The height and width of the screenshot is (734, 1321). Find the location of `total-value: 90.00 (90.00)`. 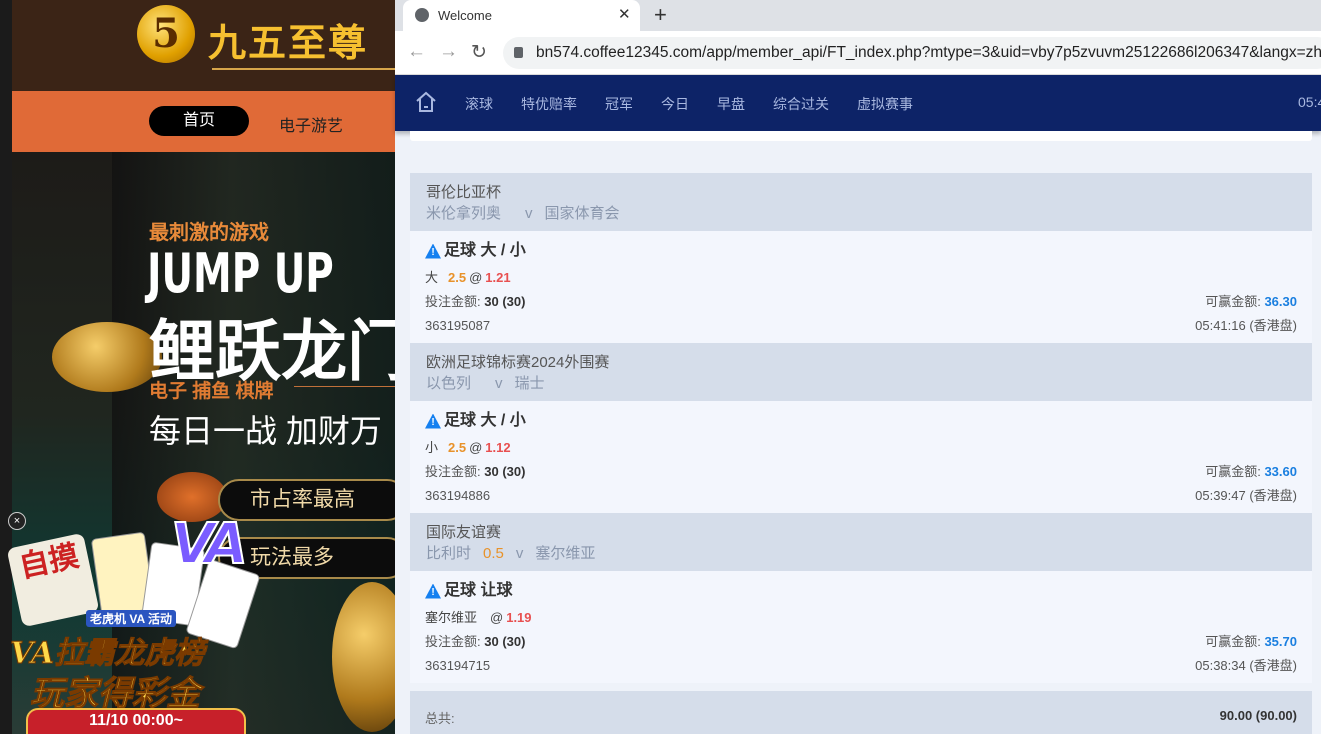

total-value: 90.00 (90.00) is located at coordinates (1258, 715).